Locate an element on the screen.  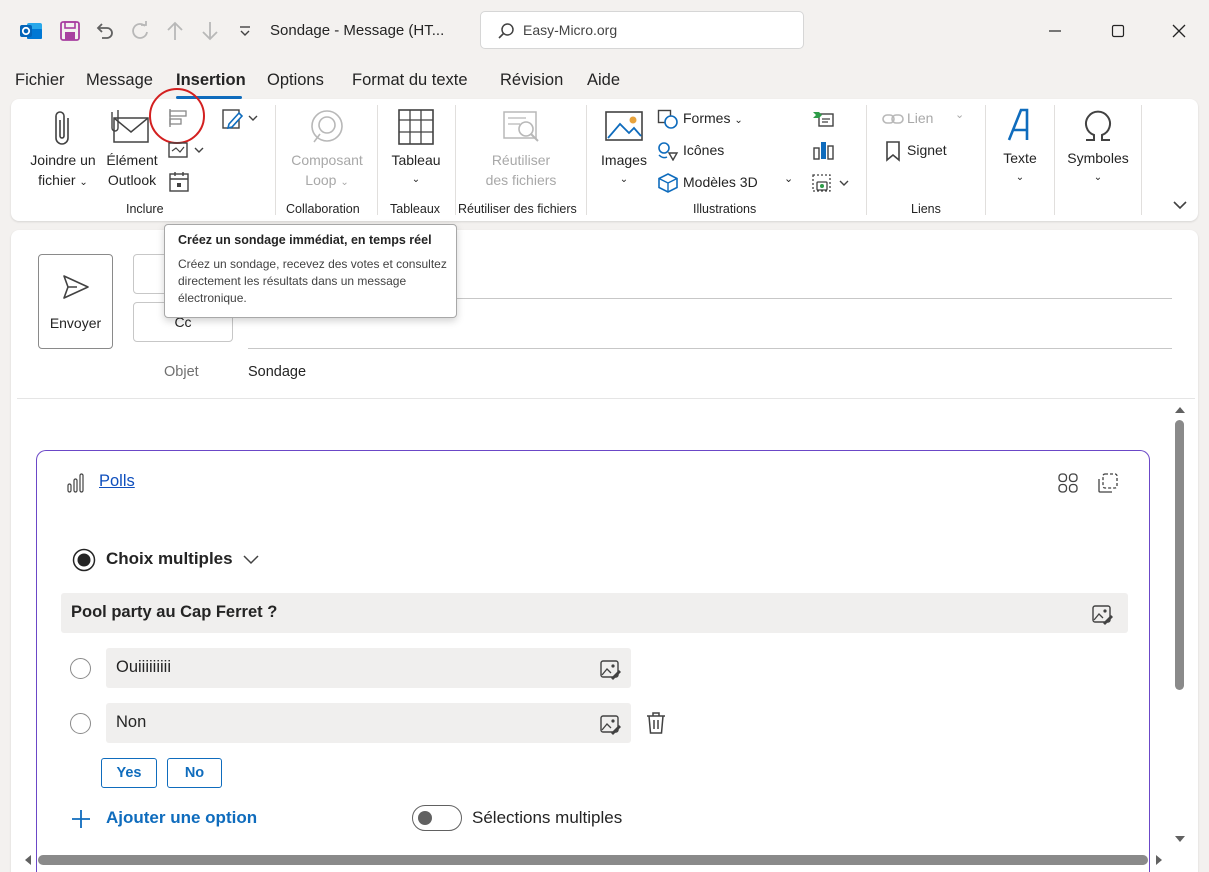
table-button: Tableau ⌄ is located at coordinates (416, 170).